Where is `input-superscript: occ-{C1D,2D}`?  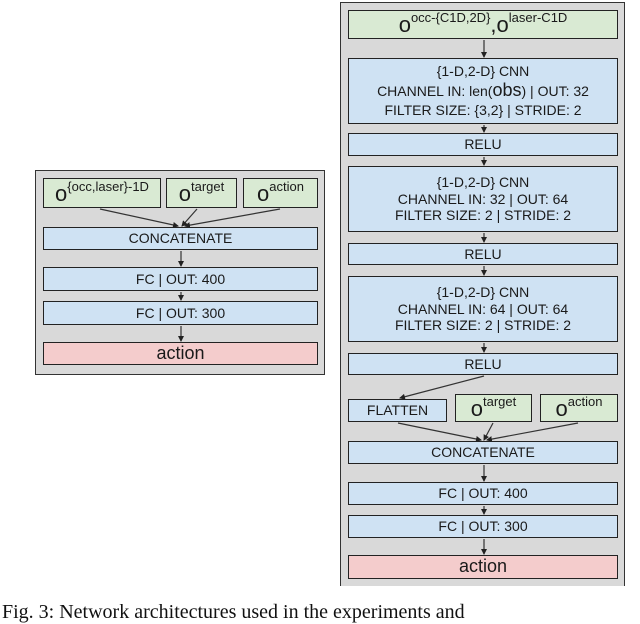
input-superscript: occ-{C1D,2D} is located at coordinates (450, 18).